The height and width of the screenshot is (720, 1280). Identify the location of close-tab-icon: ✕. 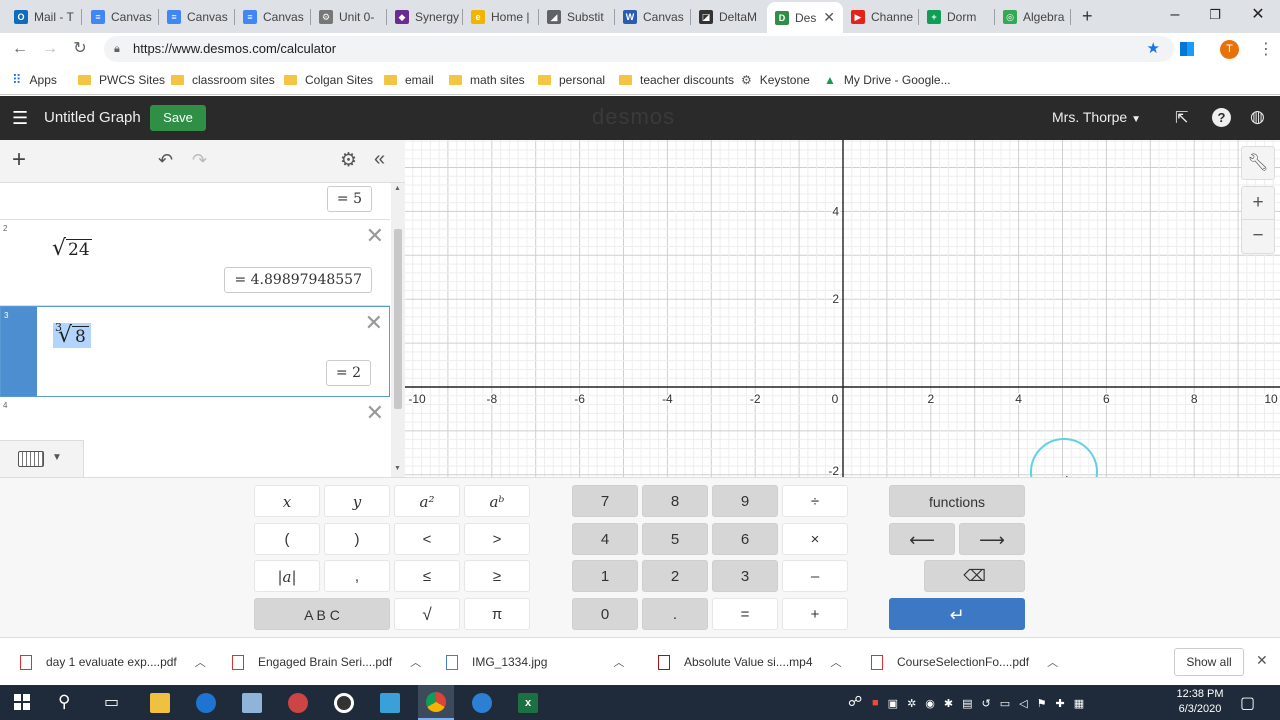
(829, 17).